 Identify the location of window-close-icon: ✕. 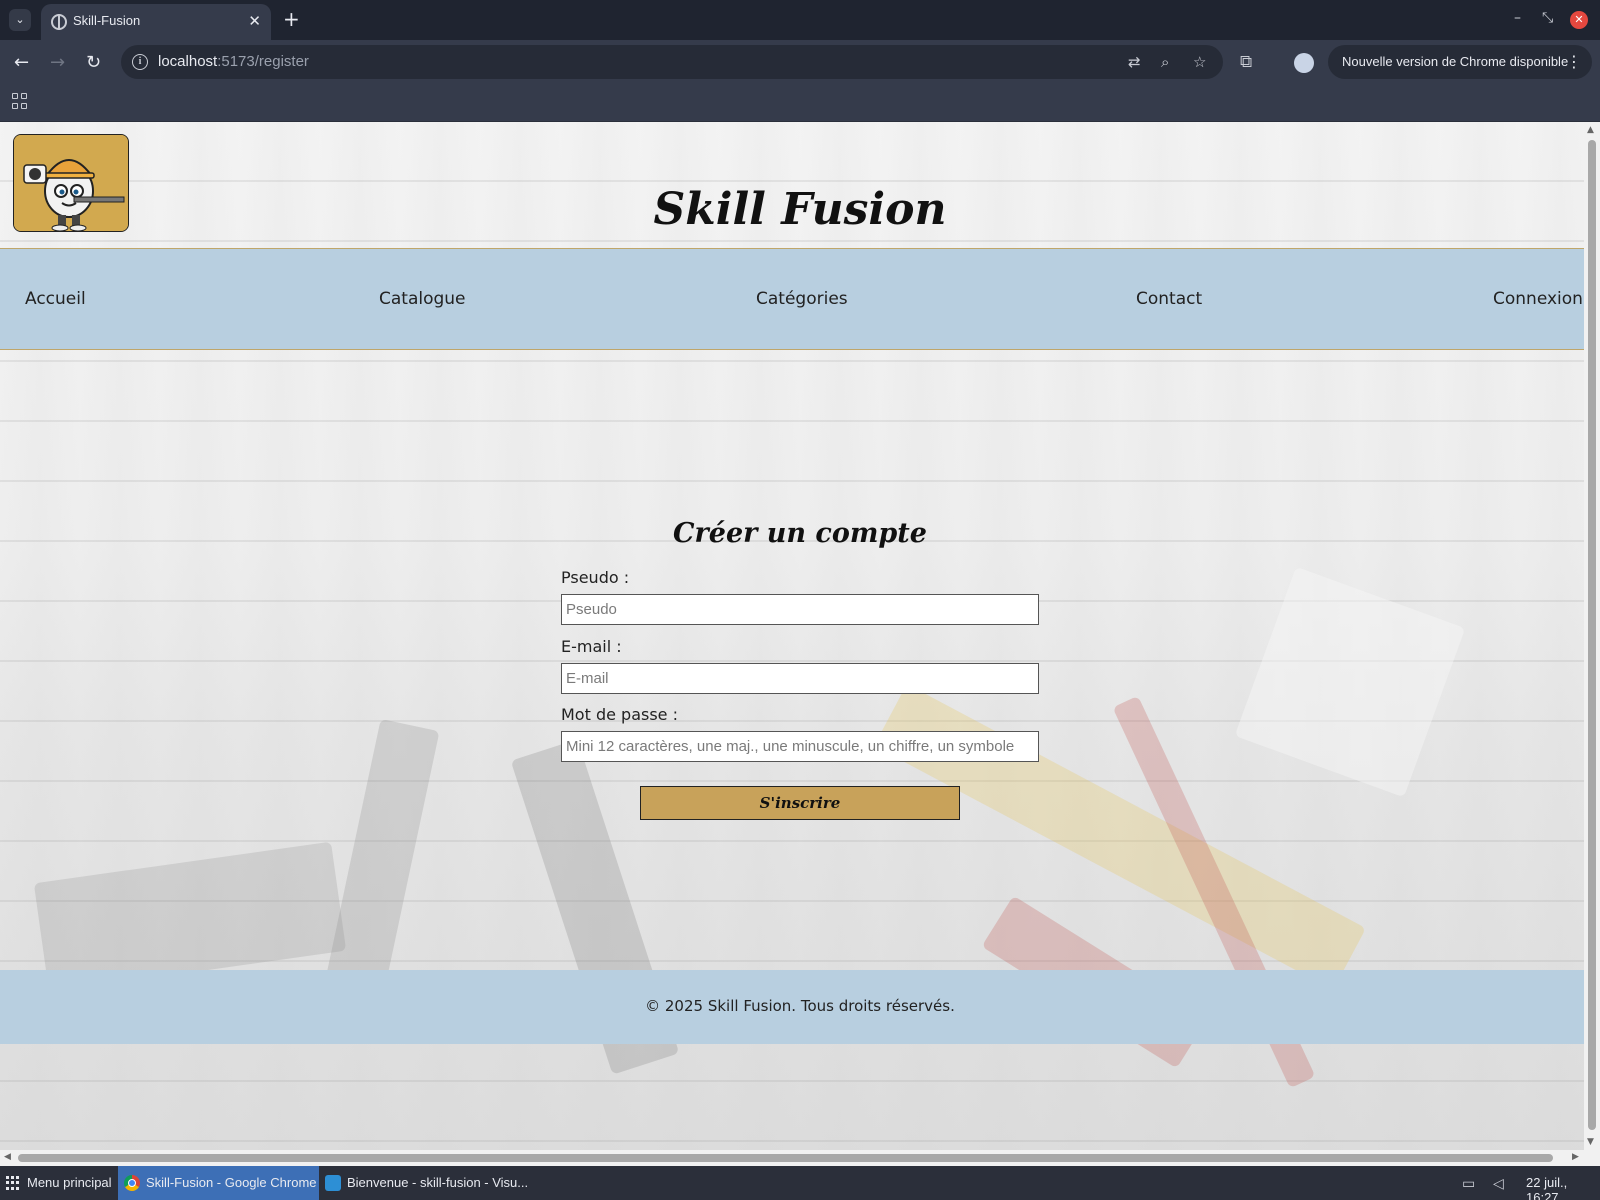
(1579, 20).